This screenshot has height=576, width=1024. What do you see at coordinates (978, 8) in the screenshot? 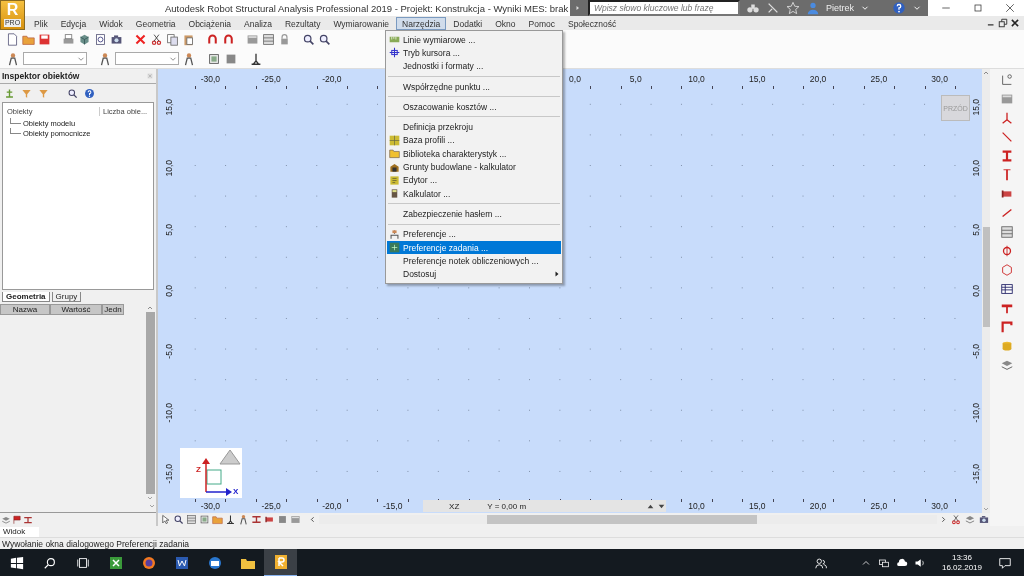
I see `maximize-icon` at bounding box center [978, 8].